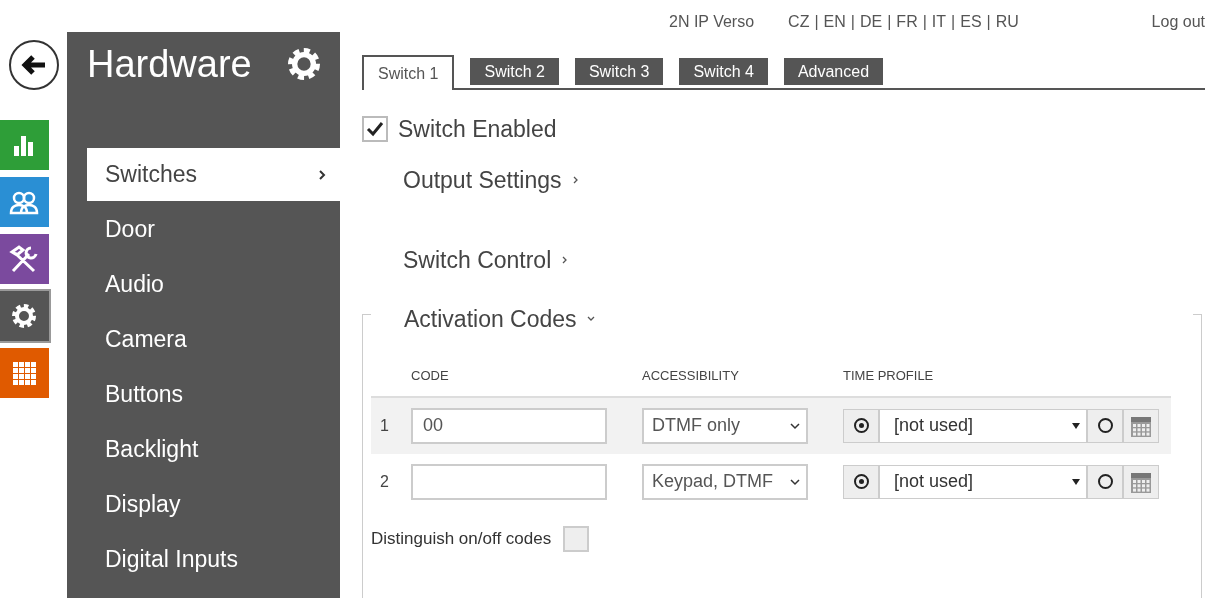  Describe the element at coordinates (213, 504) in the screenshot. I see `sidebar-item: Display` at that location.